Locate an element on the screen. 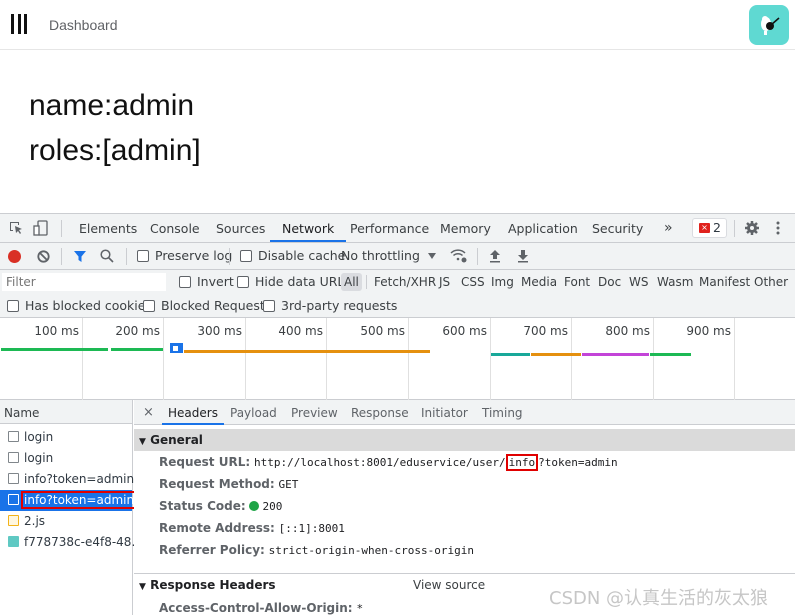 The height and width of the screenshot is (615, 795). tab-memory: Memory is located at coordinates (465, 228).